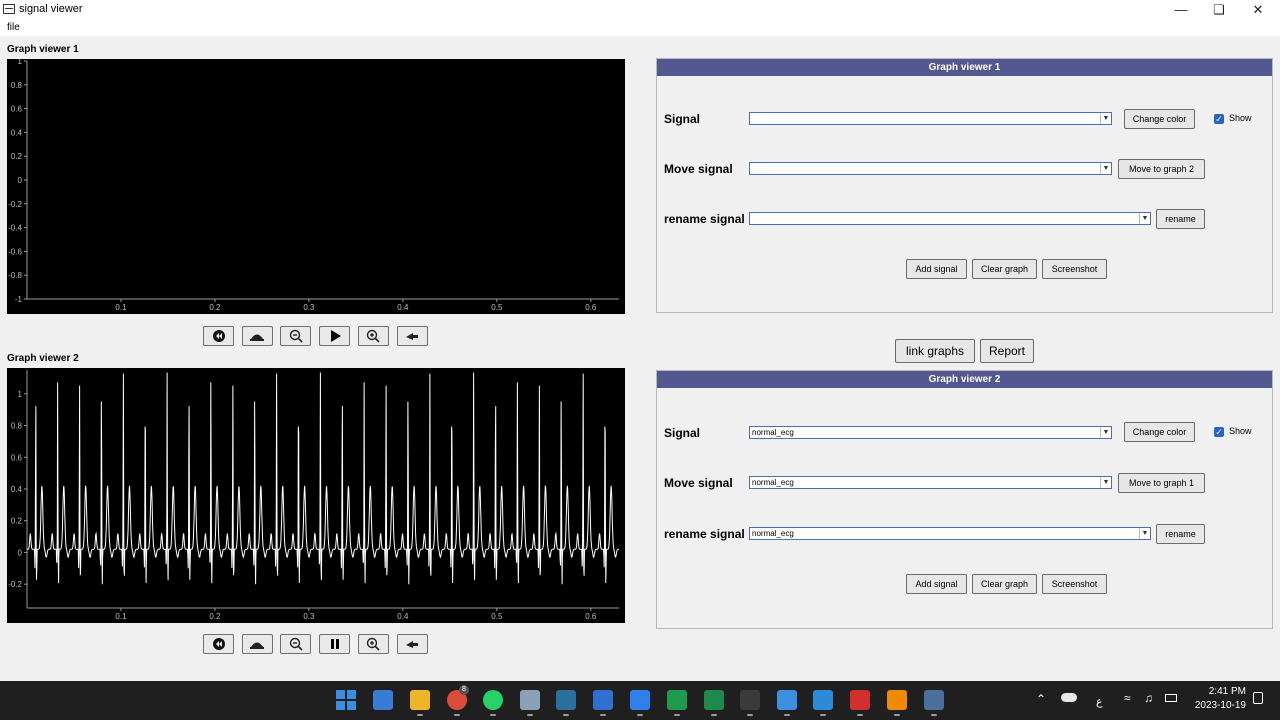 The height and width of the screenshot is (720, 1280). Describe the element at coordinates (1258, 698) in the screenshot. I see `notification-icon` at that location.